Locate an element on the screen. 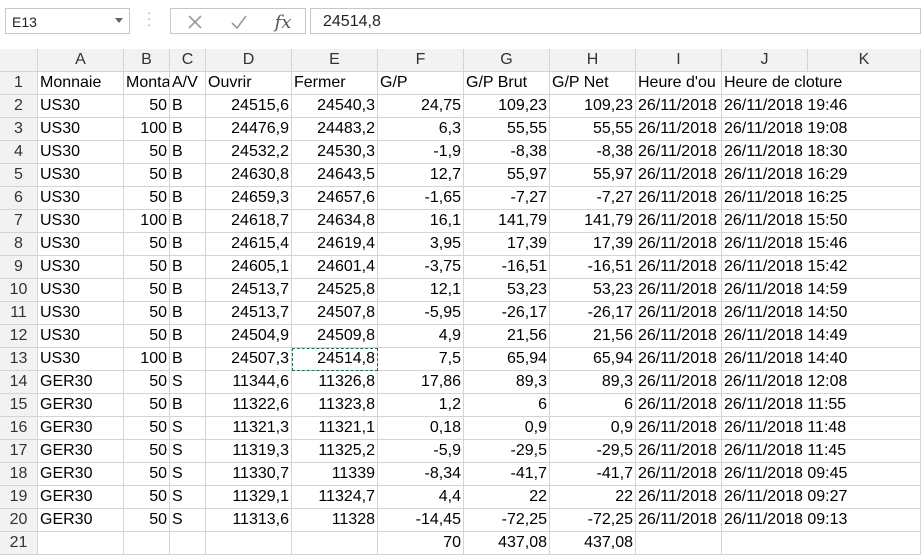 The image size is (921, 557). row-header-19: 19 is located at coordinates (19, 497).